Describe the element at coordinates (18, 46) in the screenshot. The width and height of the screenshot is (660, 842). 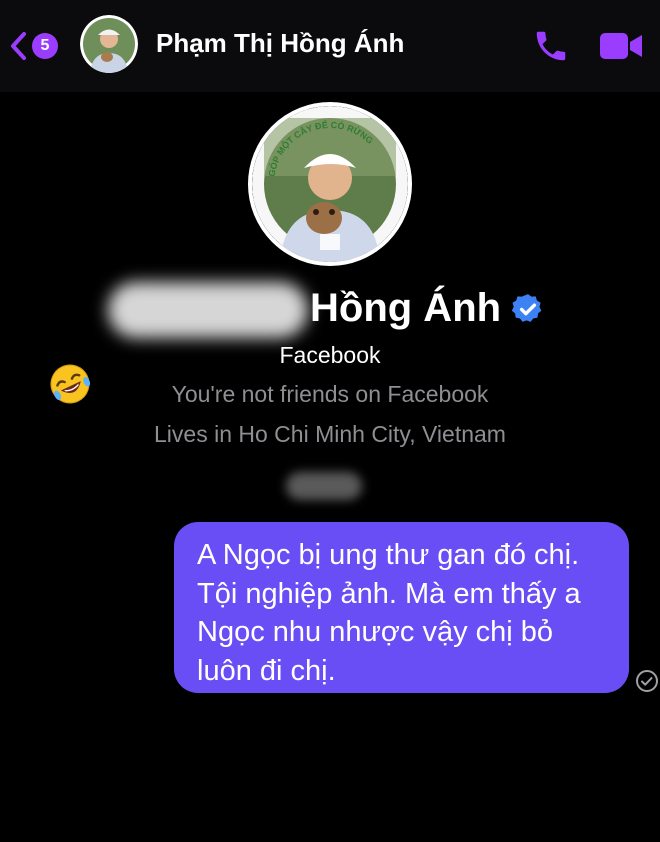
I see `chevron-left-icon` at that location.